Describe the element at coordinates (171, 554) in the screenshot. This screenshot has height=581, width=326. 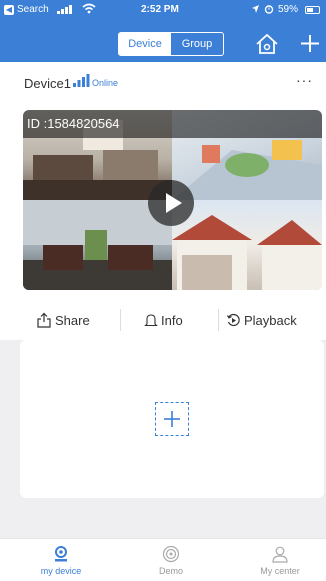
I see `demo-icon` at that location.